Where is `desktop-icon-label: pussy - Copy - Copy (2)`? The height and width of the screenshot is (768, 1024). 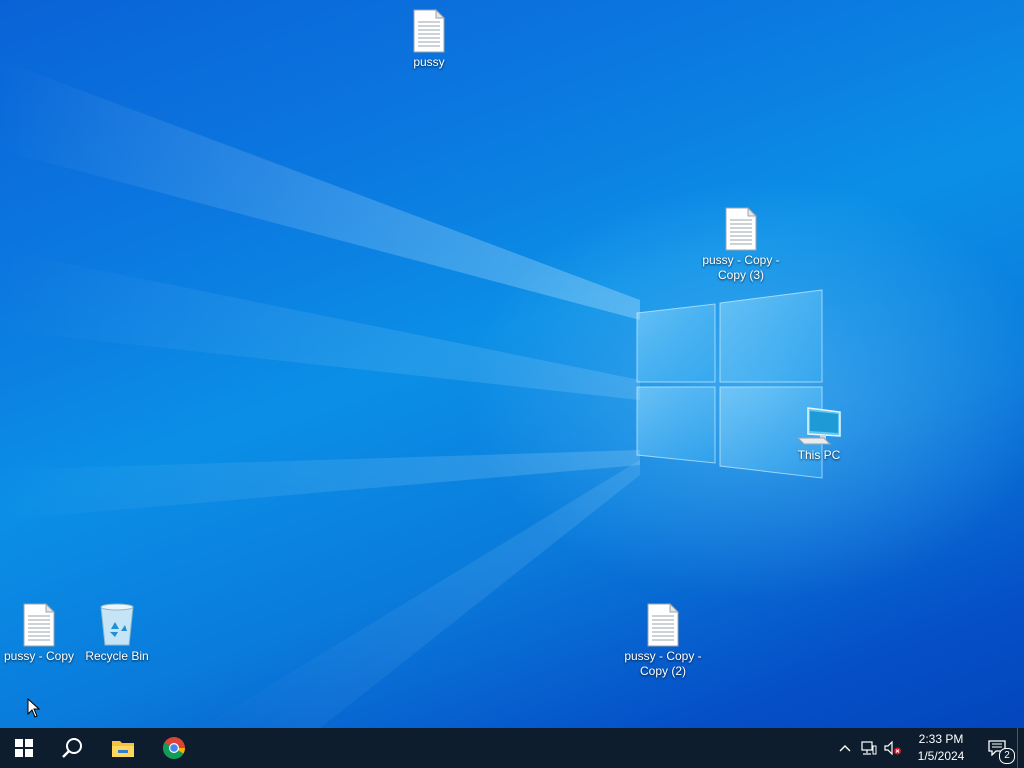 desktop-icon-label: pussy - Copy - Copy (2) is located at coordinates (663, 663).